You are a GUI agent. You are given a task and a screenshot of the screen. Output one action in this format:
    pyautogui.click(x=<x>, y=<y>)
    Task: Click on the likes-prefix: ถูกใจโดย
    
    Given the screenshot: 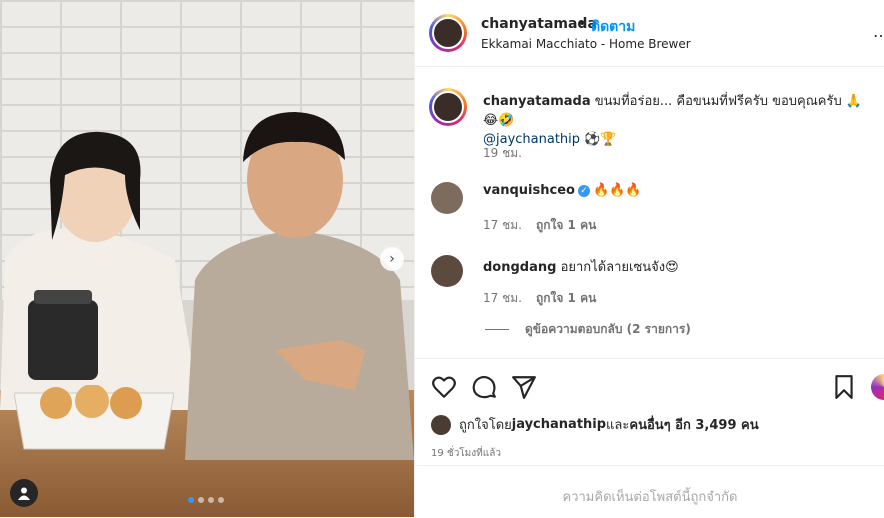 What is the action you would take?
    pyautogui.click(x=485, y=425)
    